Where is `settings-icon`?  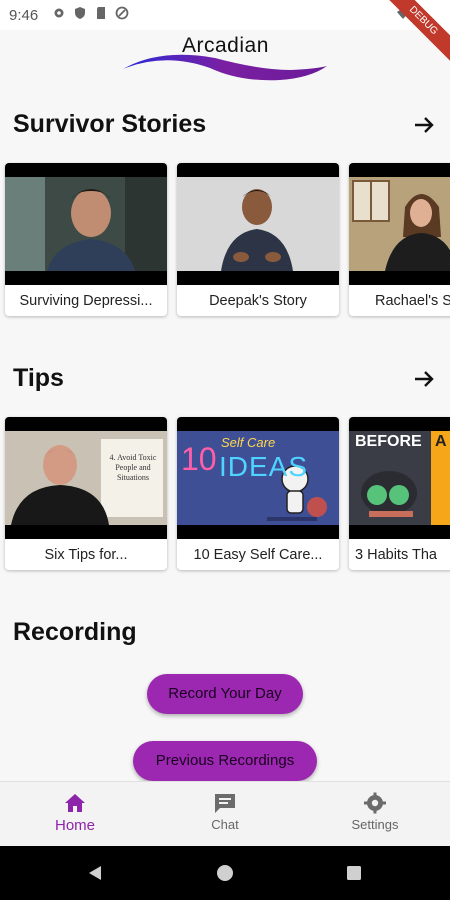
settings-icon is located at coordinates (375, 803).